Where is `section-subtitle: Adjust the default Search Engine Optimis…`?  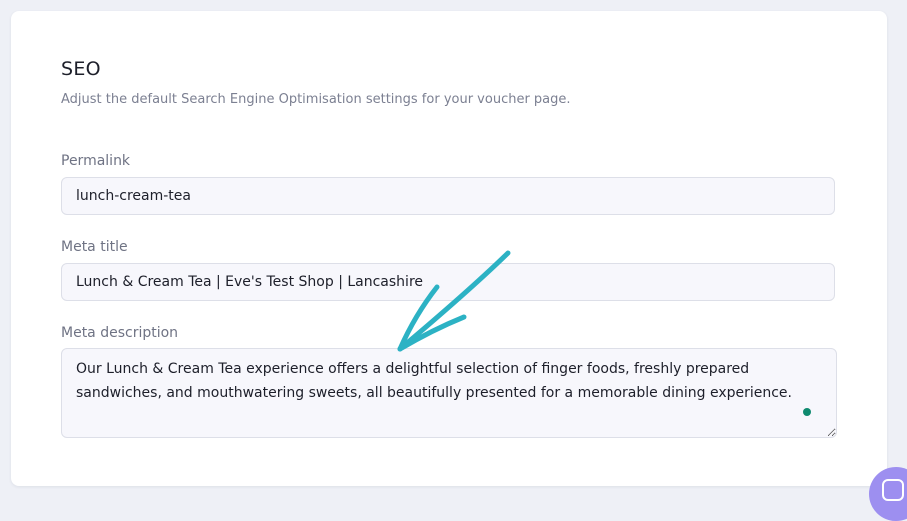
section-subtitle: Adjust the default Search Engine Optimis… is located at coordinates (316, 99).